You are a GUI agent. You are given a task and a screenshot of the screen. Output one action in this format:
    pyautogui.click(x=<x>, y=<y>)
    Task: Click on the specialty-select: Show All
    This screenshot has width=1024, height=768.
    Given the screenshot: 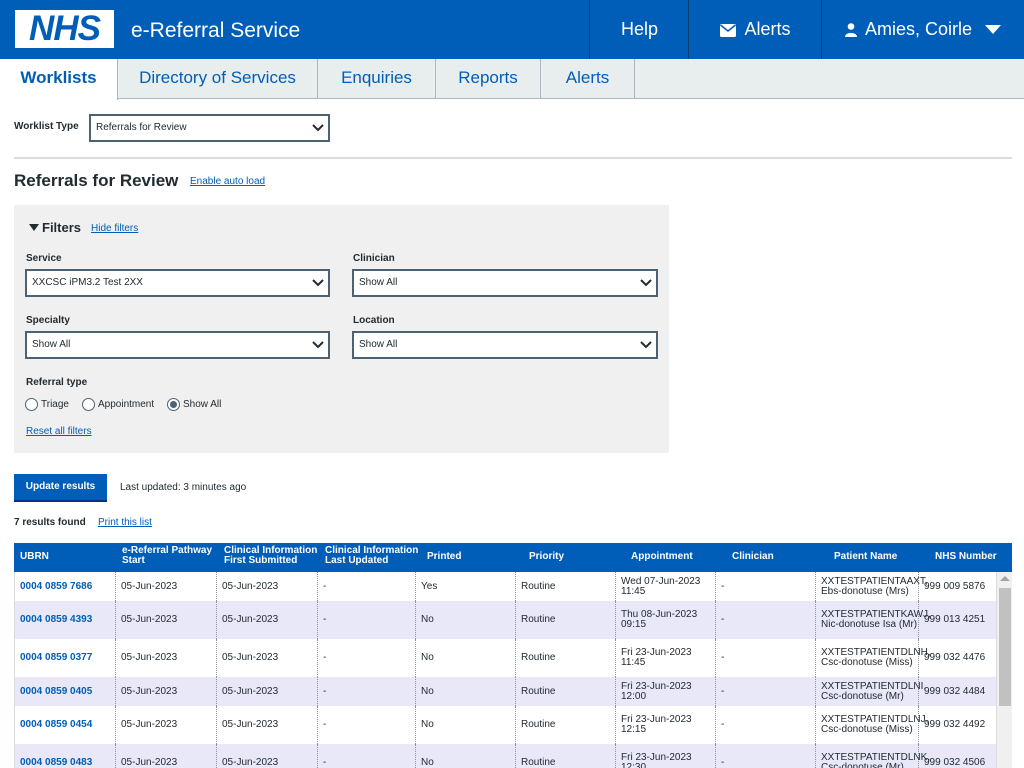 What is the action you would take?
    pyautogui.click(x=177, y=345)
    